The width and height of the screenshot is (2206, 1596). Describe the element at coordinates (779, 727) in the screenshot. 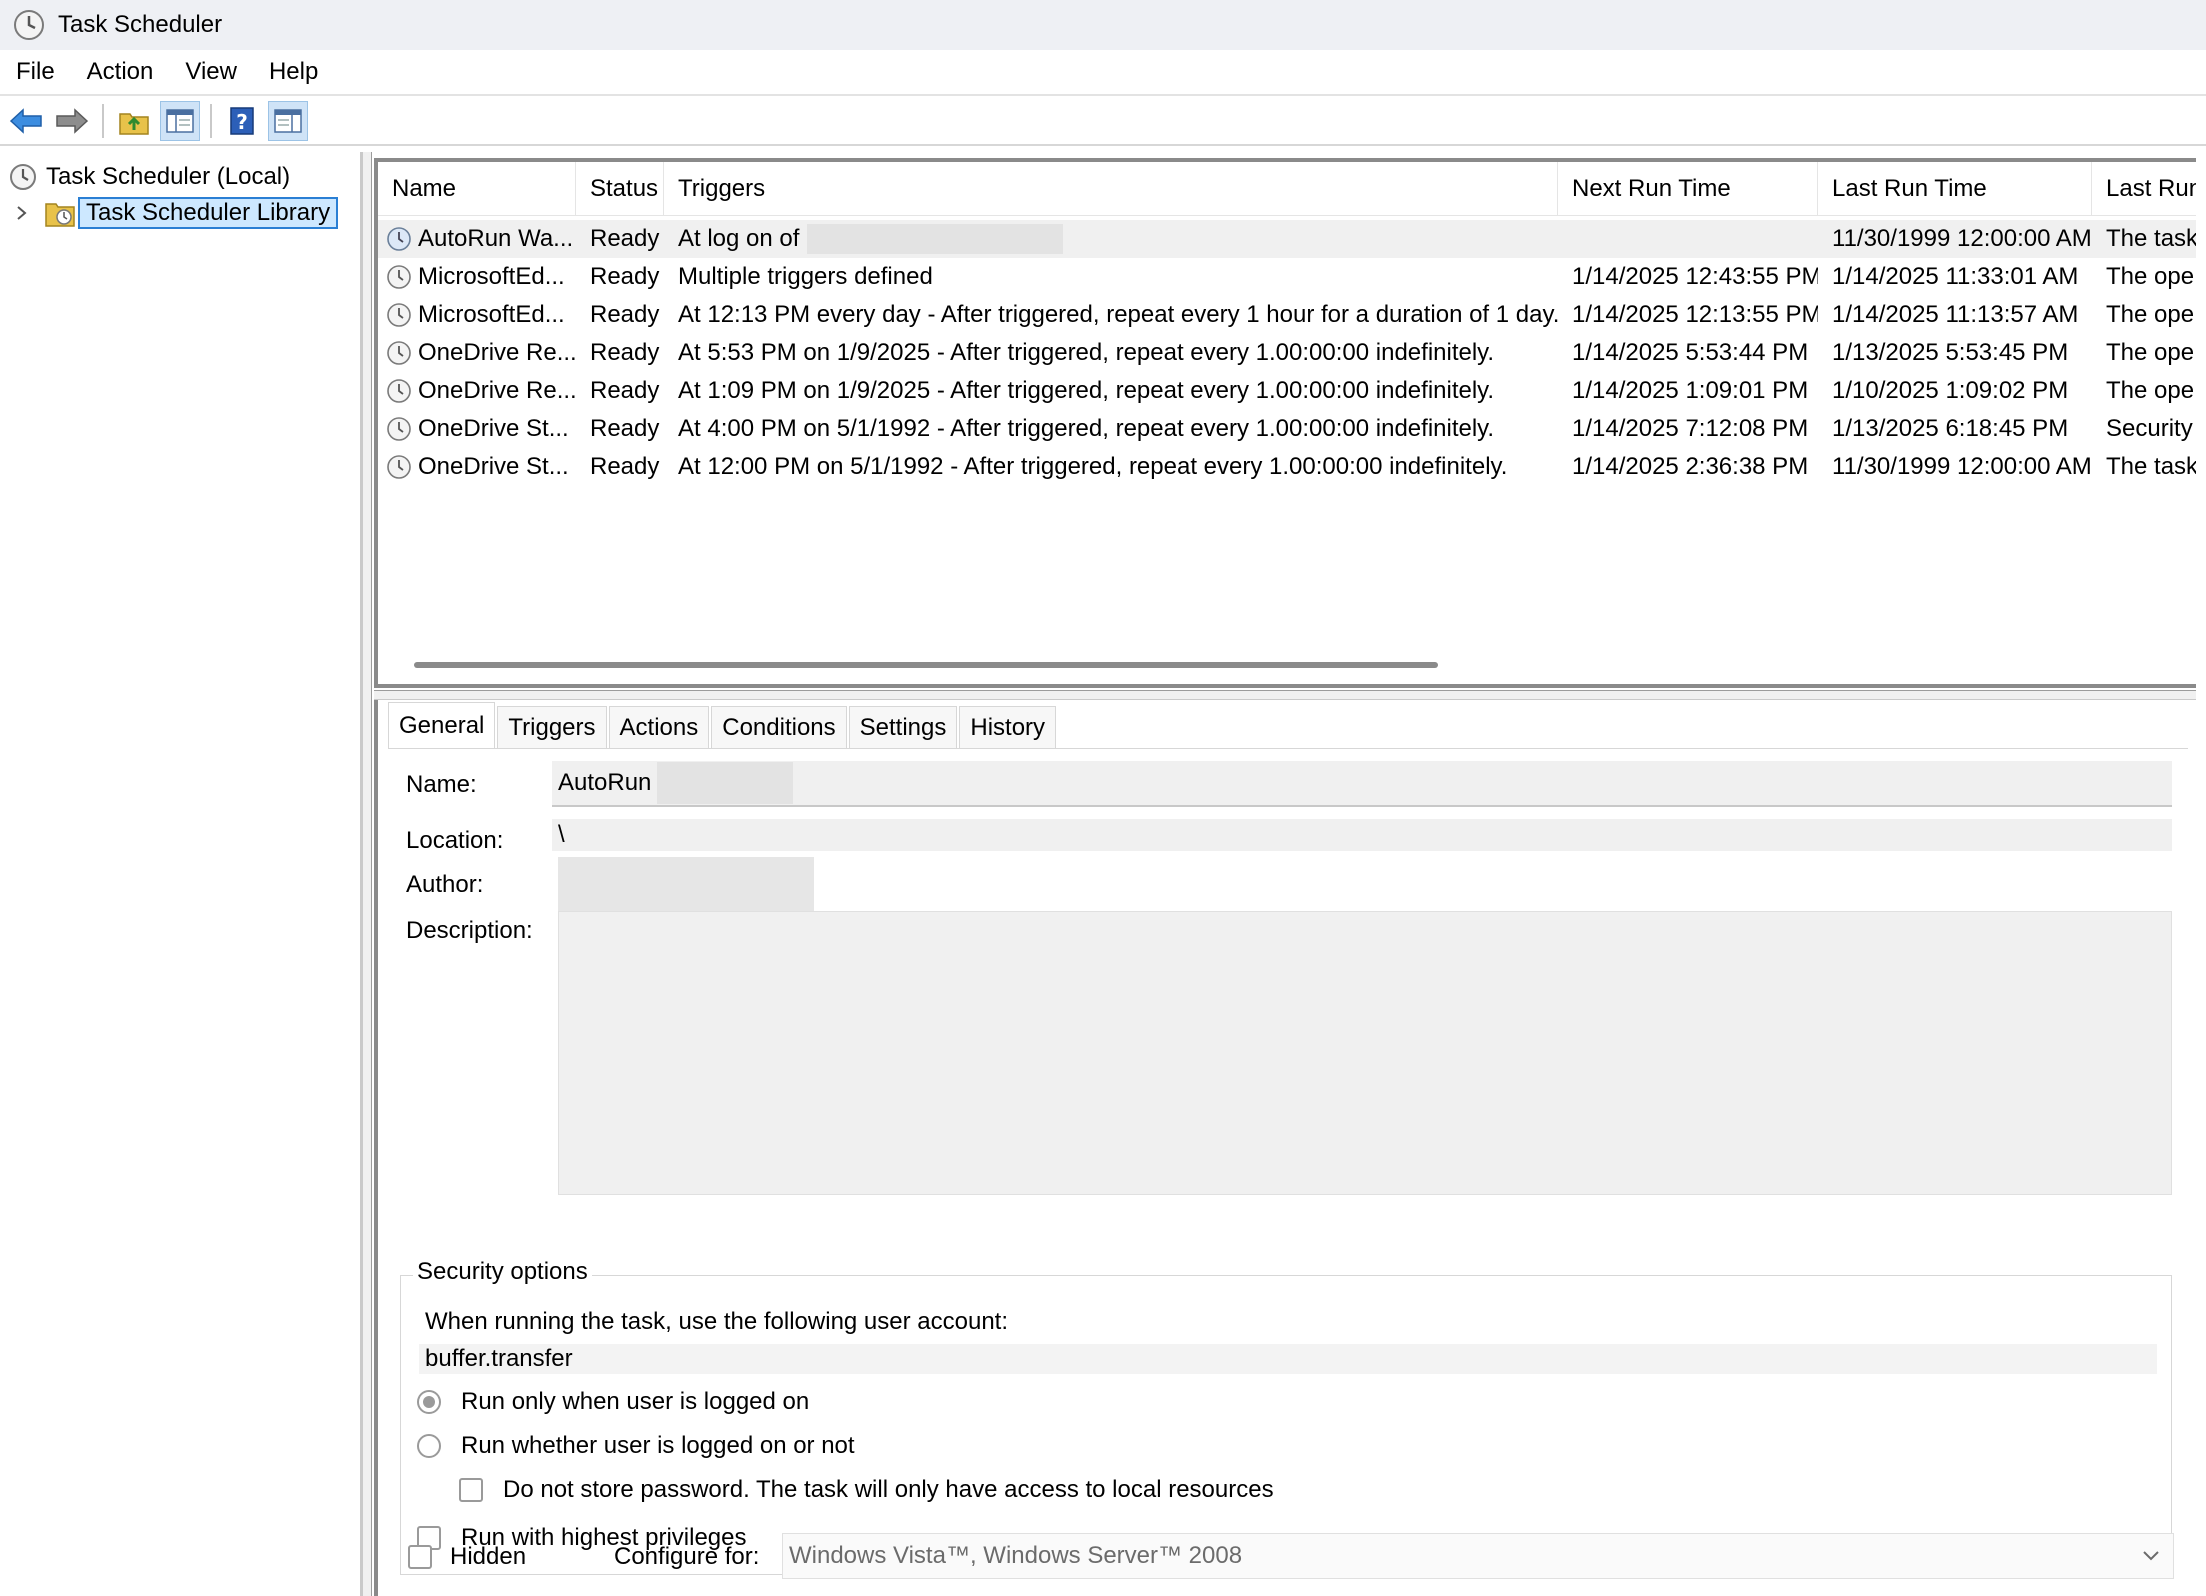

I see `tab-conditions: Conditions` at that location.